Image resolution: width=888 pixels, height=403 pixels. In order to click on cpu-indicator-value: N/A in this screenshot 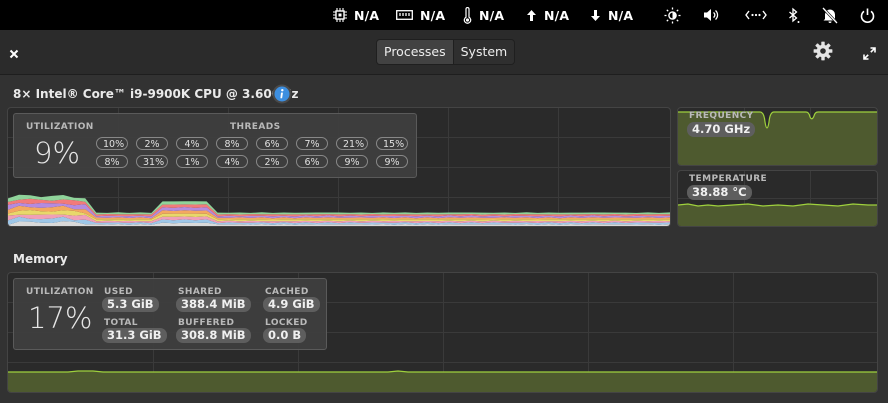, I will do `click(367, 15)`.